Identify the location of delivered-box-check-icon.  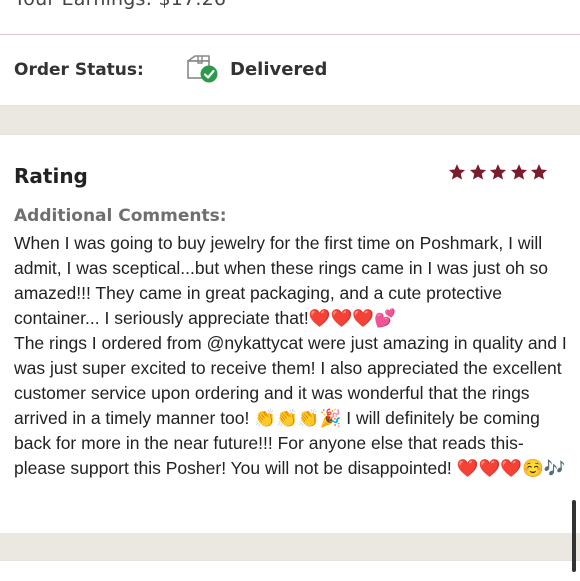
(202, 69).